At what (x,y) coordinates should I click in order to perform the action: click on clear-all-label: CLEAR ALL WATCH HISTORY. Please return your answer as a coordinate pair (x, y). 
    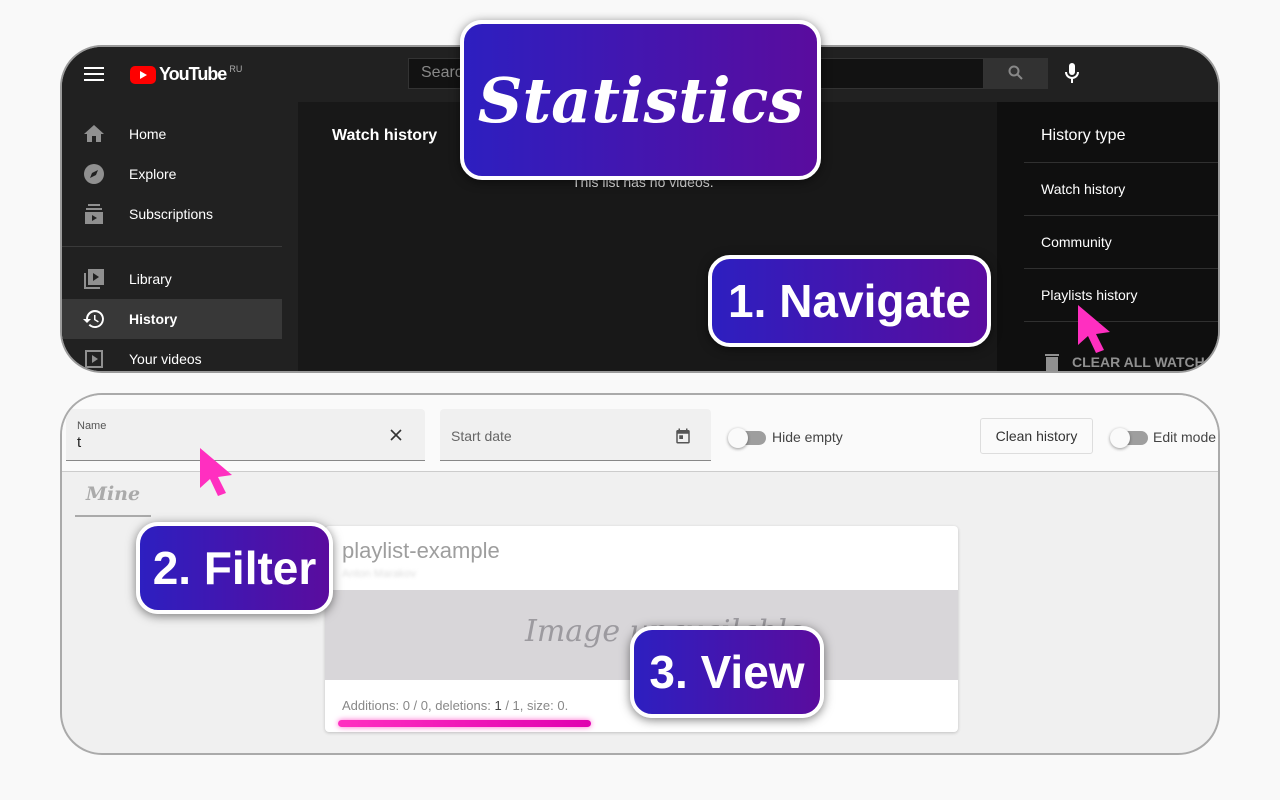
    Looking at the image, I should click on (1145, 362).